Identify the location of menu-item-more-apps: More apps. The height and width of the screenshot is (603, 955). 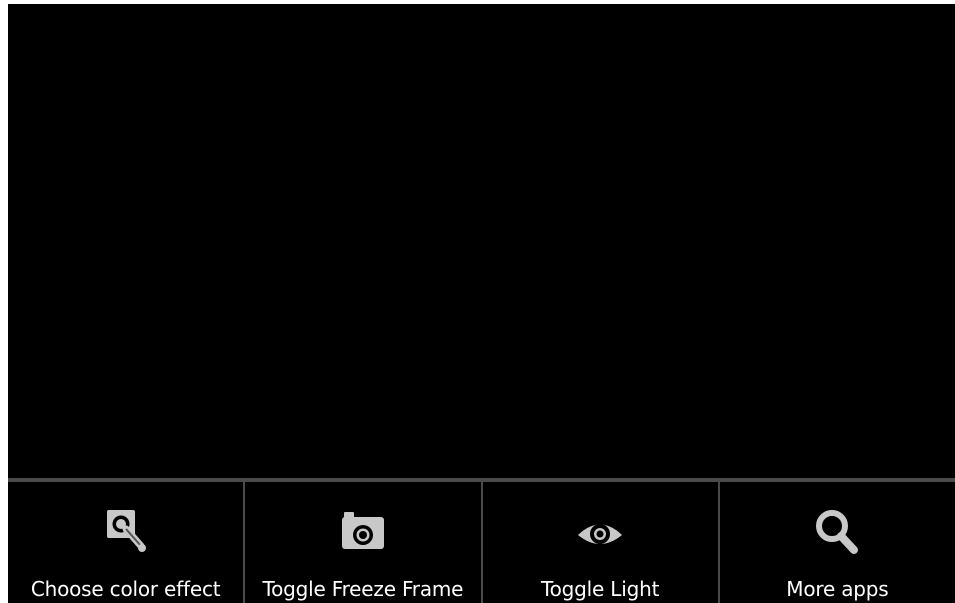
(836, 542).